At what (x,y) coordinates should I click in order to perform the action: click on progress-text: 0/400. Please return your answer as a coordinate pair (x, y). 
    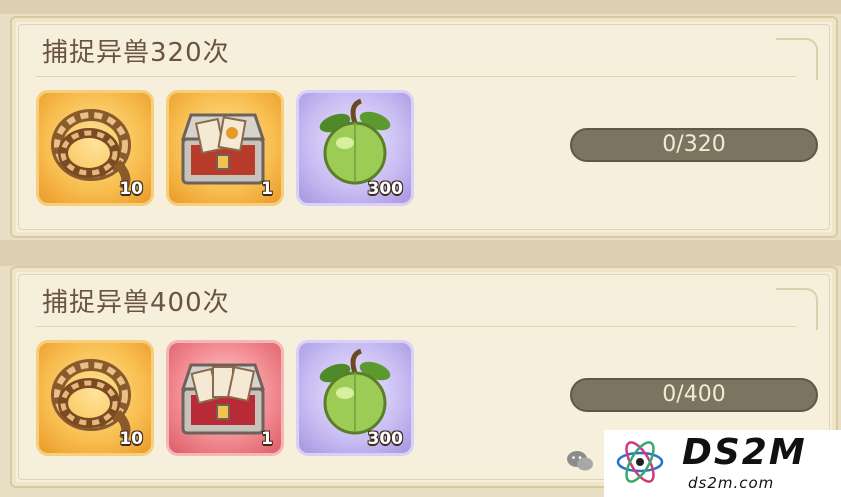
    Looking at the image, I should click on (694, 394).